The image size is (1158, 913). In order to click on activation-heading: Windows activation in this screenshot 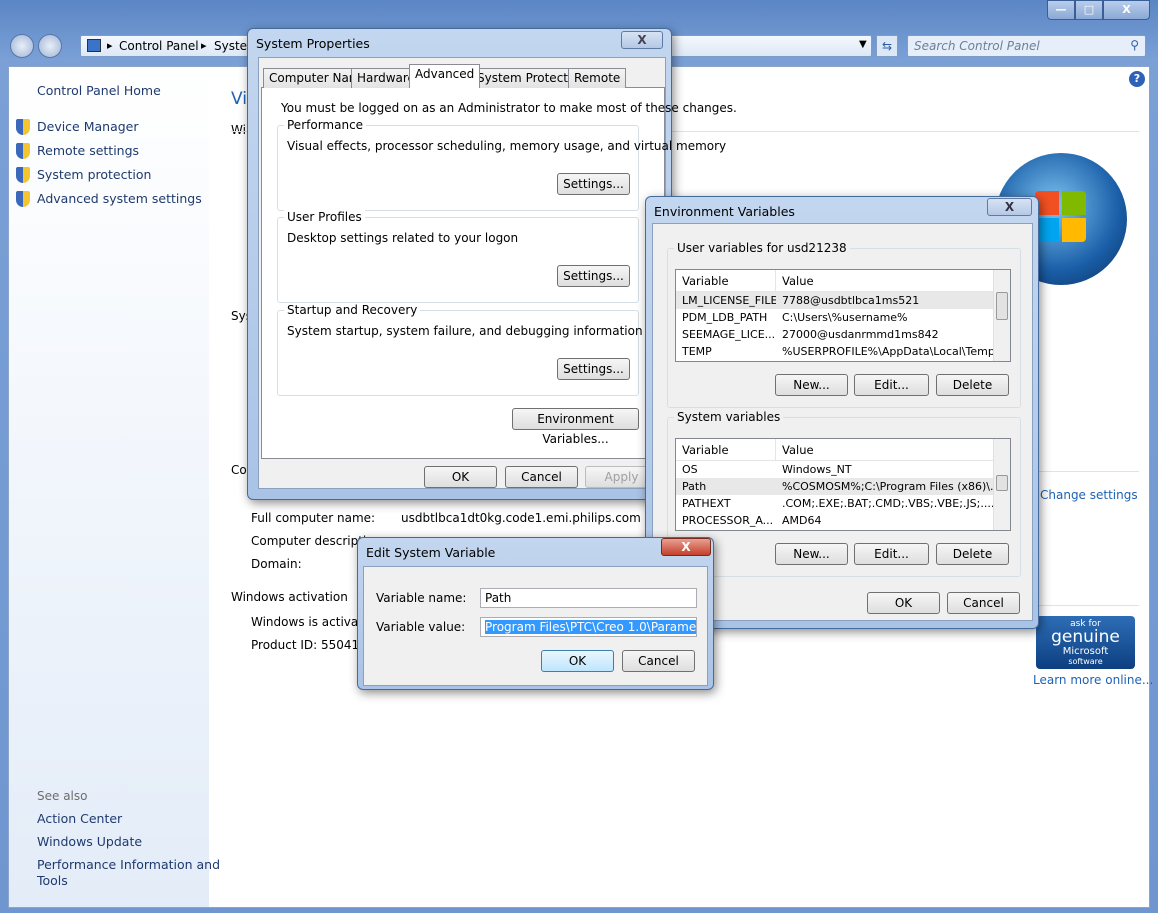, I will do `click(289, 597)`.